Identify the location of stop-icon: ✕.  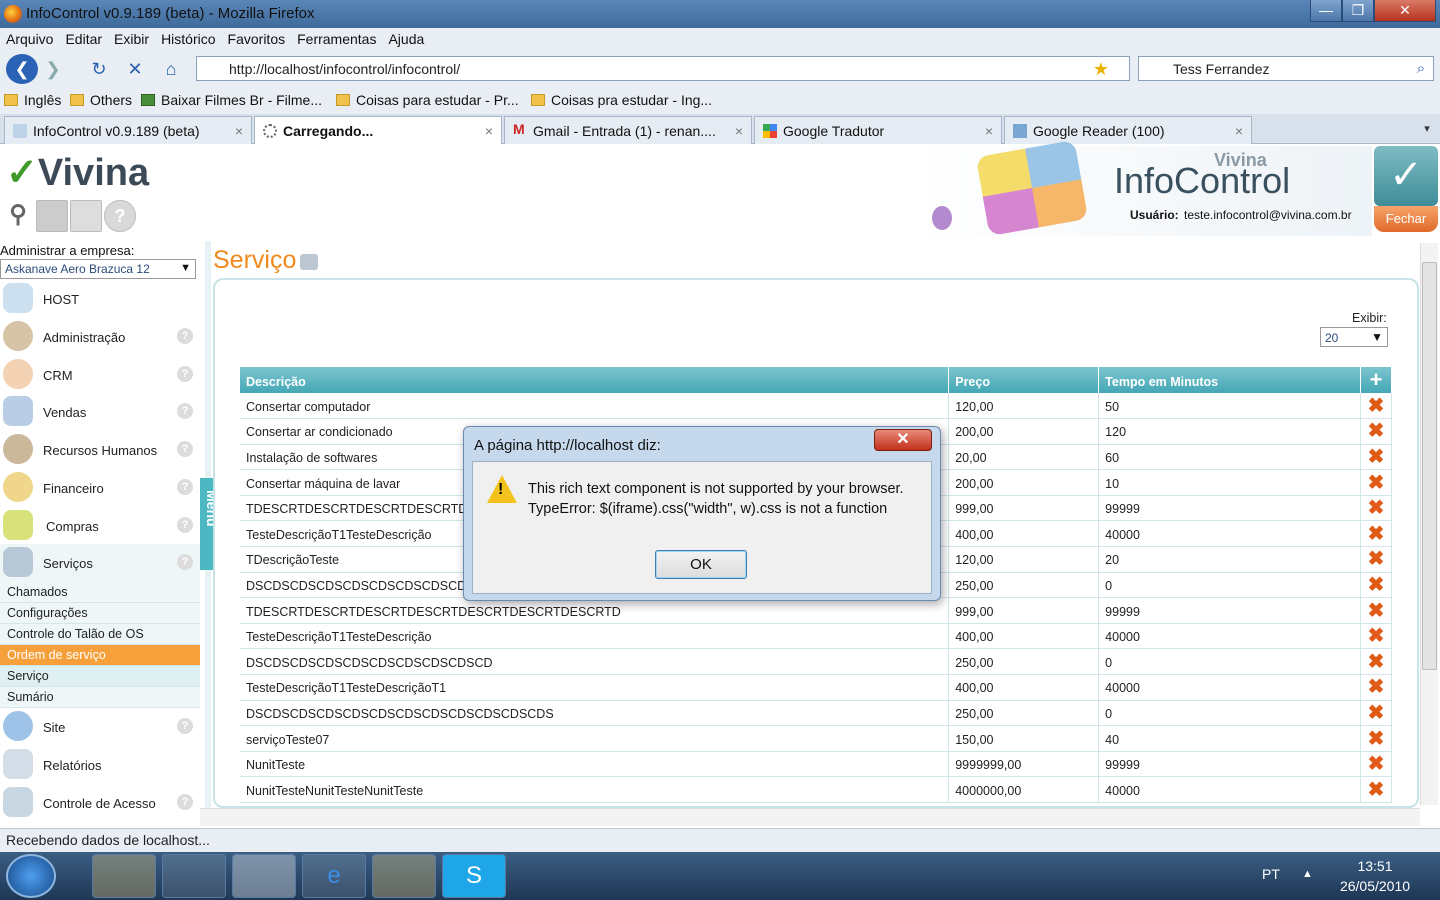
(135, 69).